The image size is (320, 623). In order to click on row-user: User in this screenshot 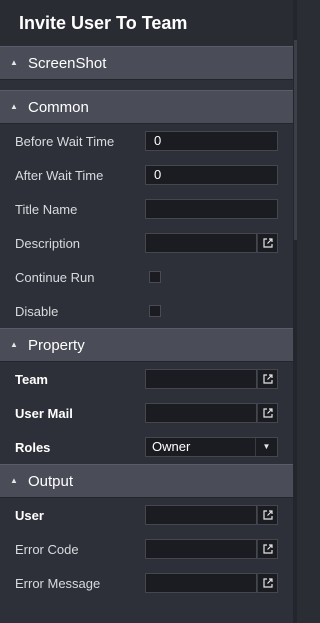, I will do `click(146, 515)`.